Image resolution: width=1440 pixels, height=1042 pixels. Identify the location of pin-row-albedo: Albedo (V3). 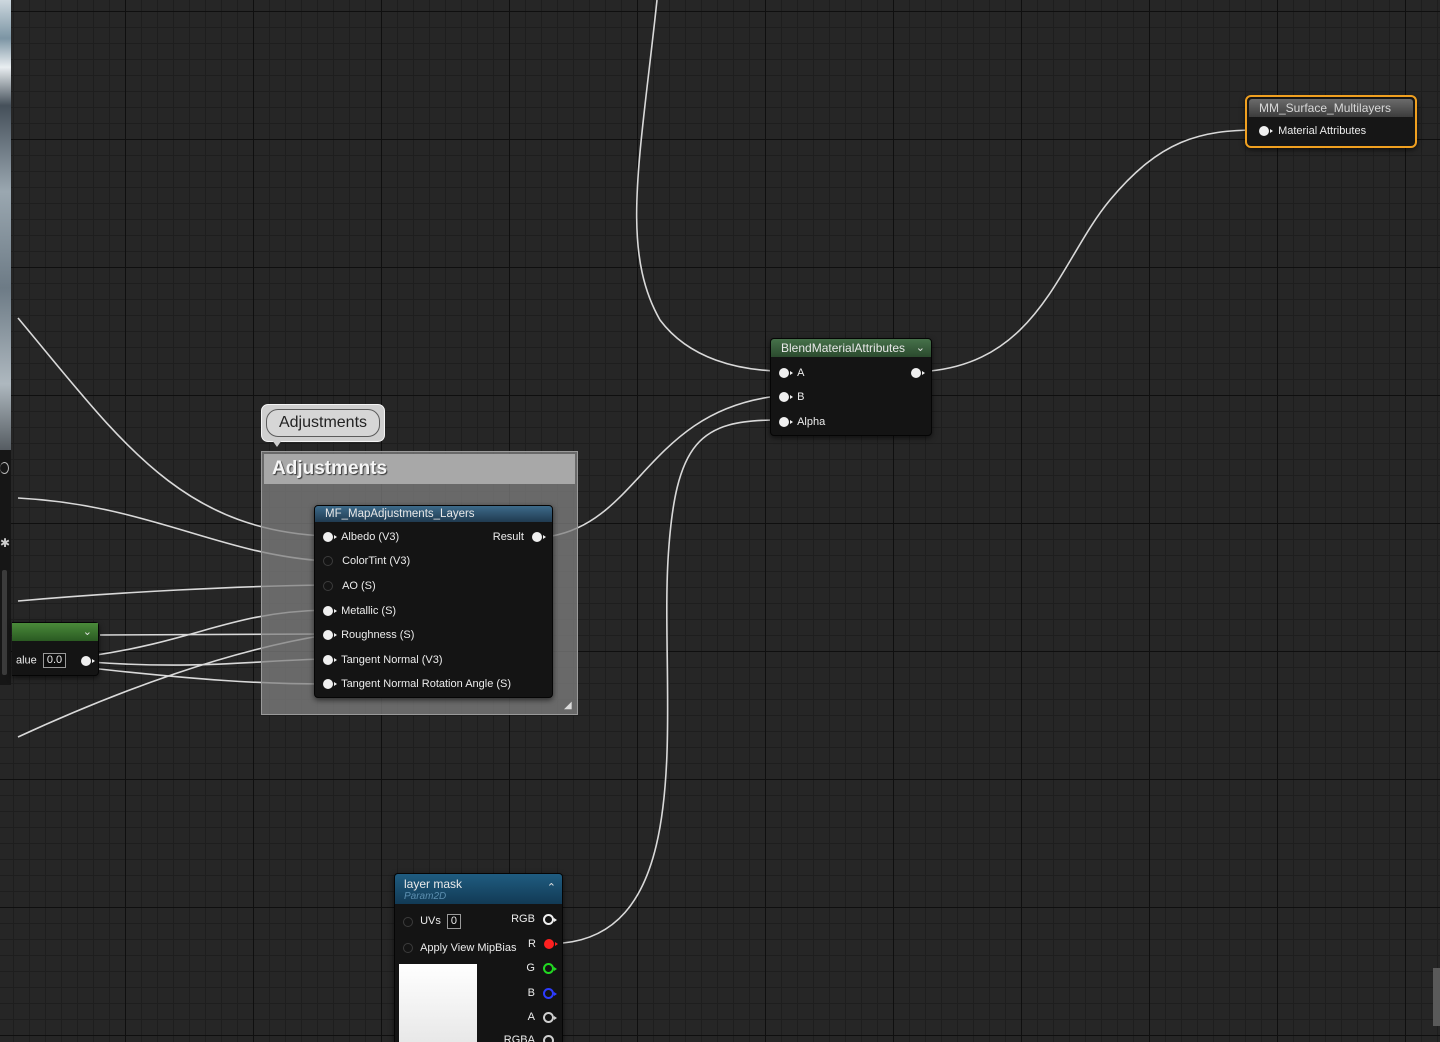
(361, 537).